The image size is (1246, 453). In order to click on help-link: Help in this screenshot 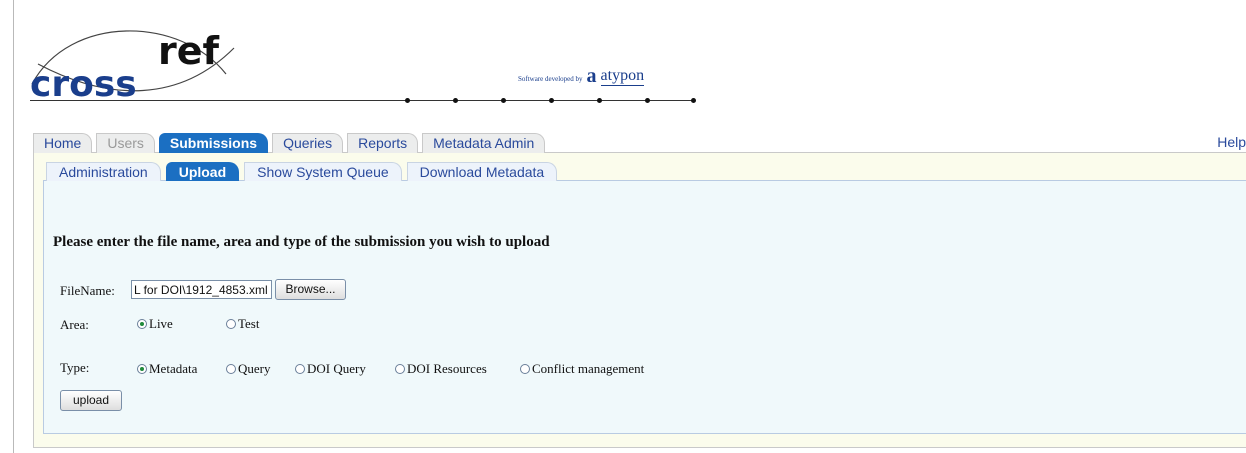, I will do `click(1231, 142)`.